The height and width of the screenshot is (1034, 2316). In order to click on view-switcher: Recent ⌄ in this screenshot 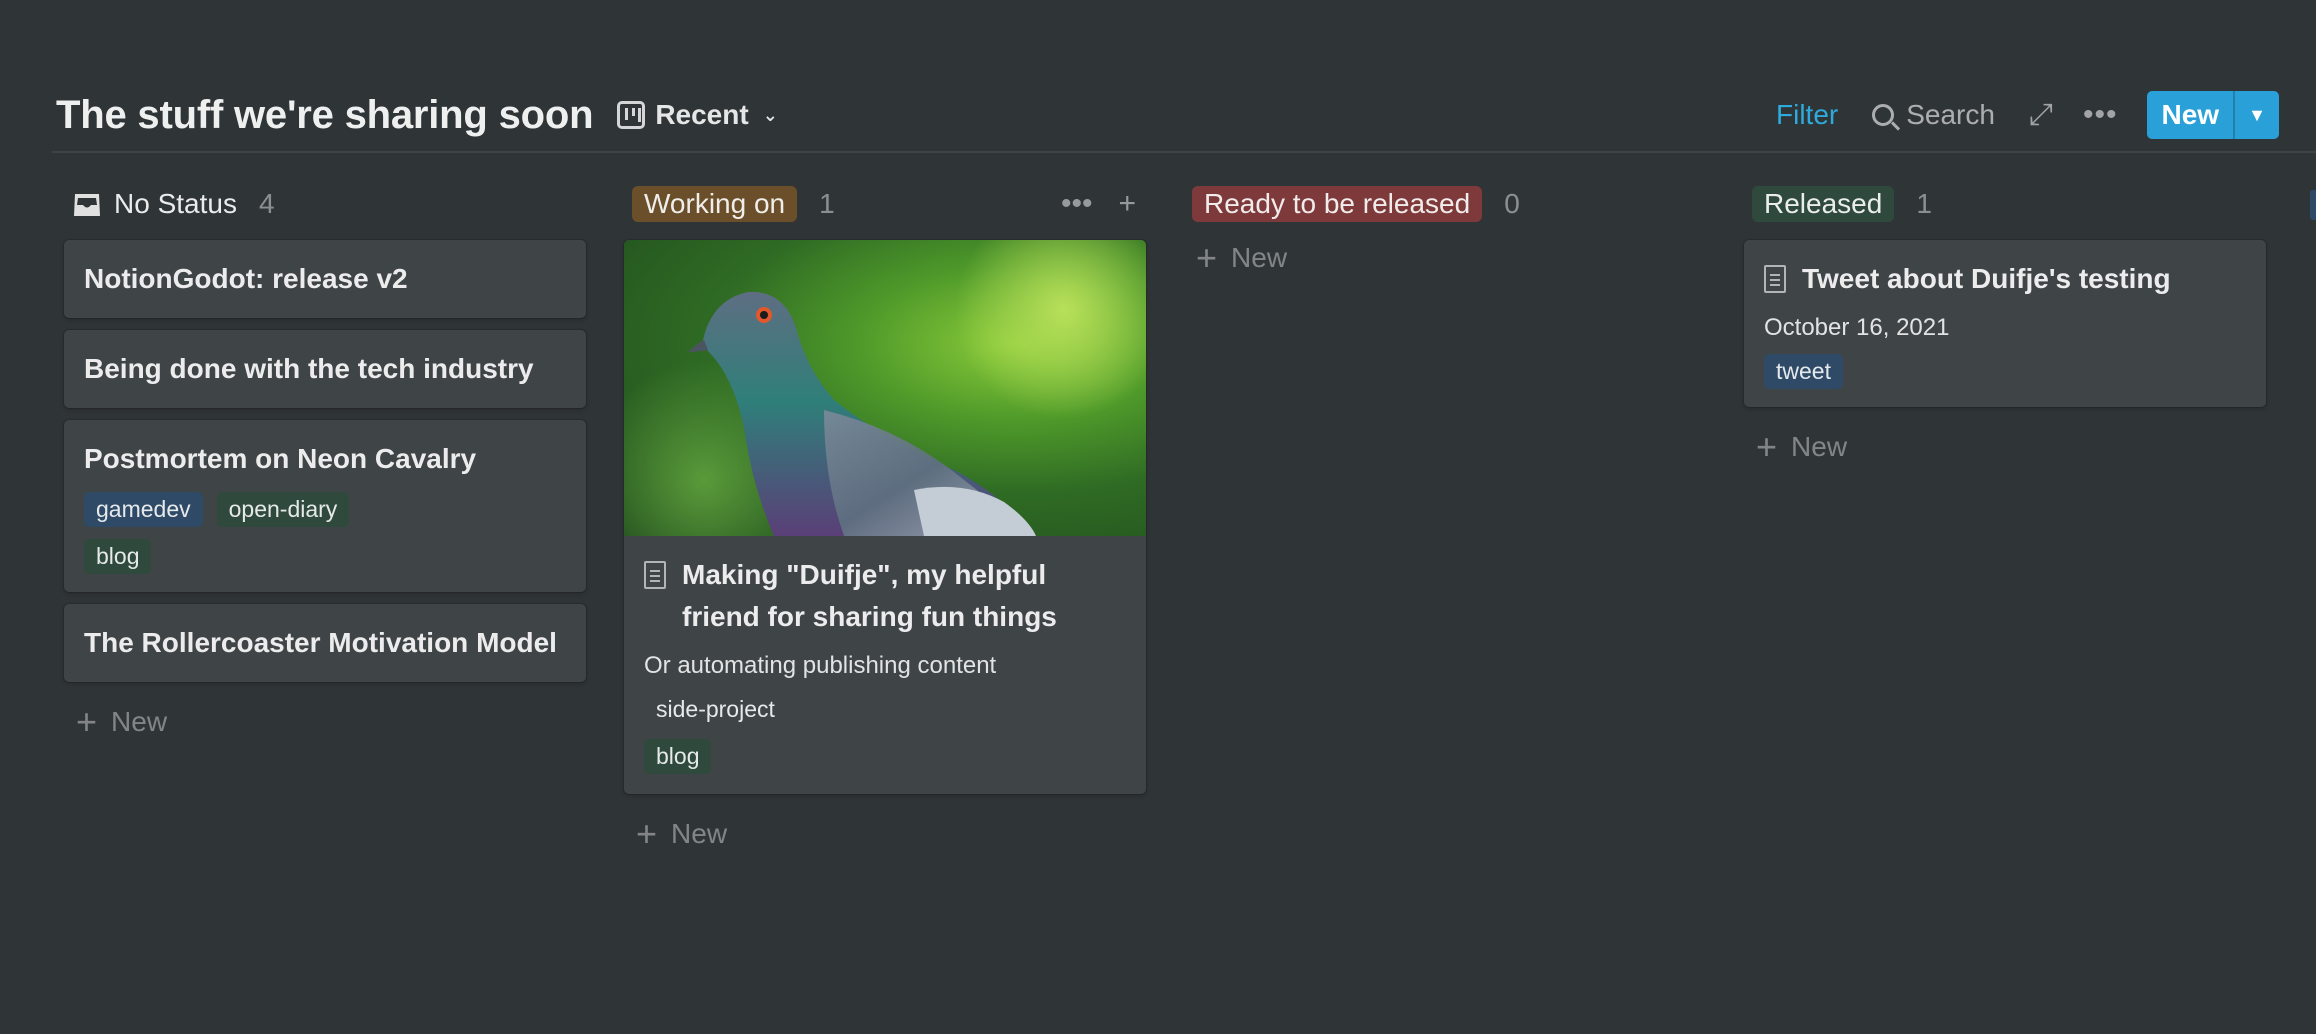, I will do `click(697, 115)`.